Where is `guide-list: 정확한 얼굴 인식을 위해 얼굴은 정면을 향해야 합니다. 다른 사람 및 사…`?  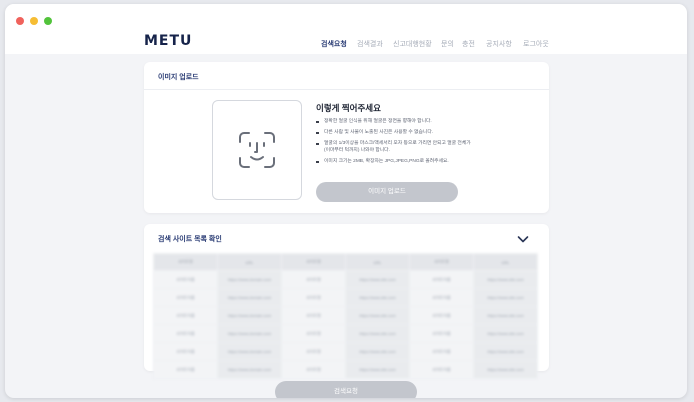 guide-list: 정확한 얼굴 인식을 위해 얼굴은 정면을 향해야 합니다. 다른 사람 및 사… is located at coordinates (396, 143).